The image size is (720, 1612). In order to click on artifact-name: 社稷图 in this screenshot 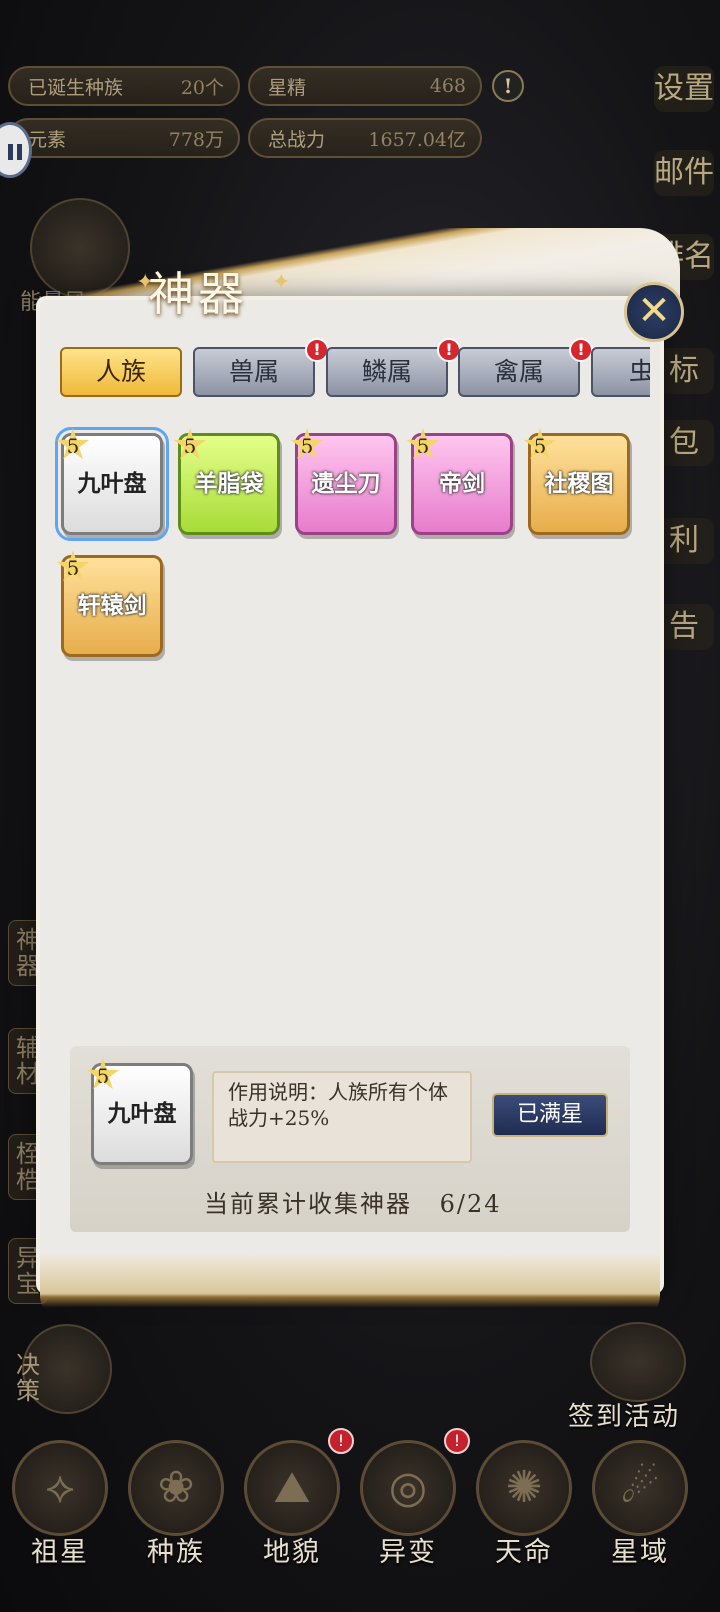, I will do `click(579, 483)`.